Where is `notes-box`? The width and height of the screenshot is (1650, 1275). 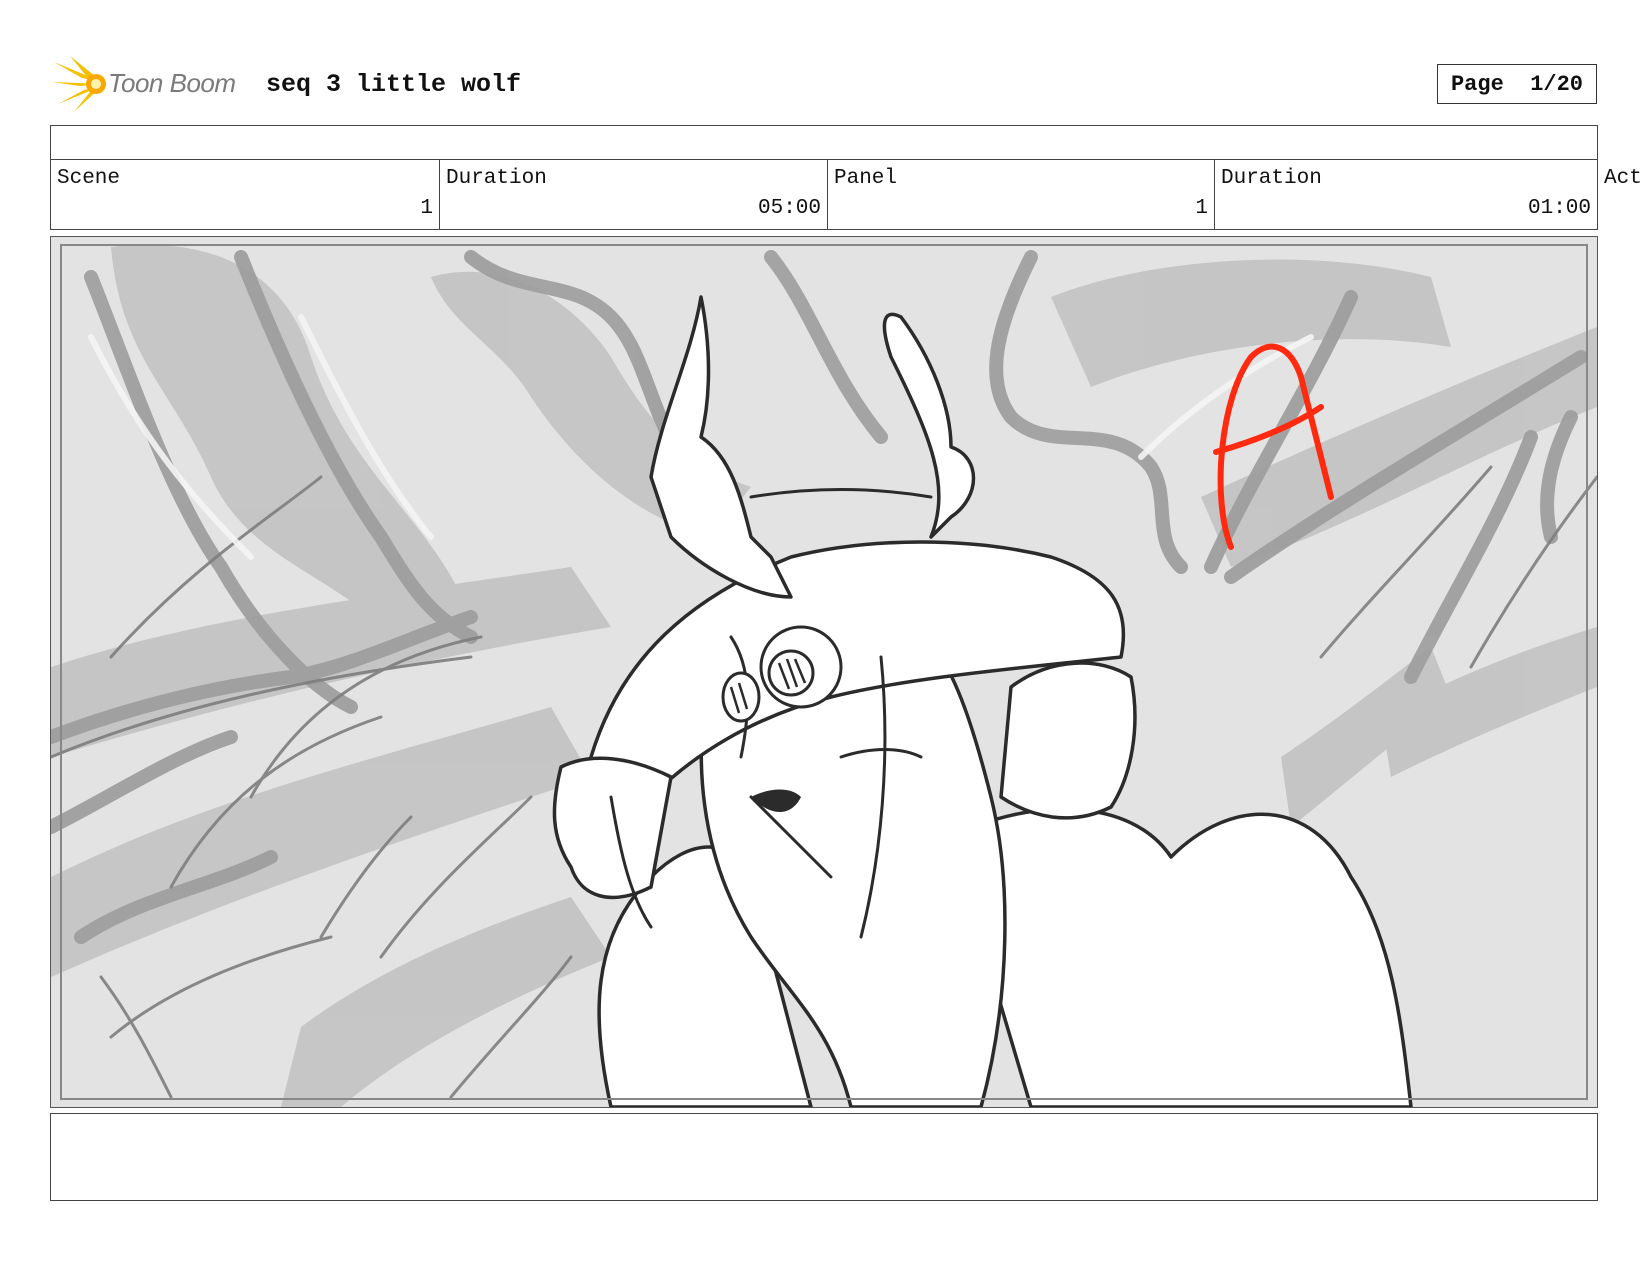
notes-box is located at coordinates (824, 1157).